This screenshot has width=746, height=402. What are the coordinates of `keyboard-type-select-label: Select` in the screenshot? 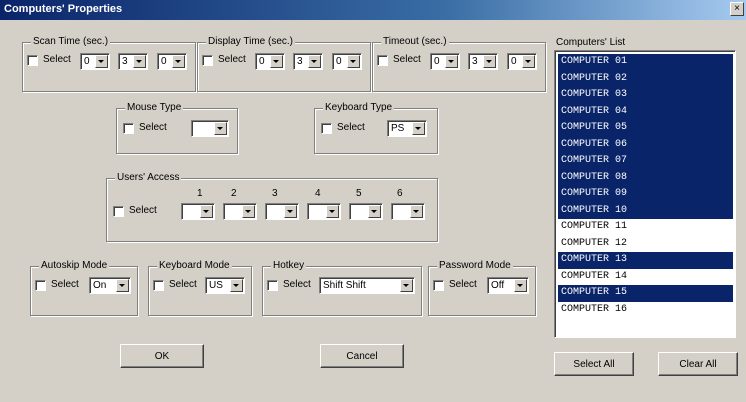 It's located at (351, 127).